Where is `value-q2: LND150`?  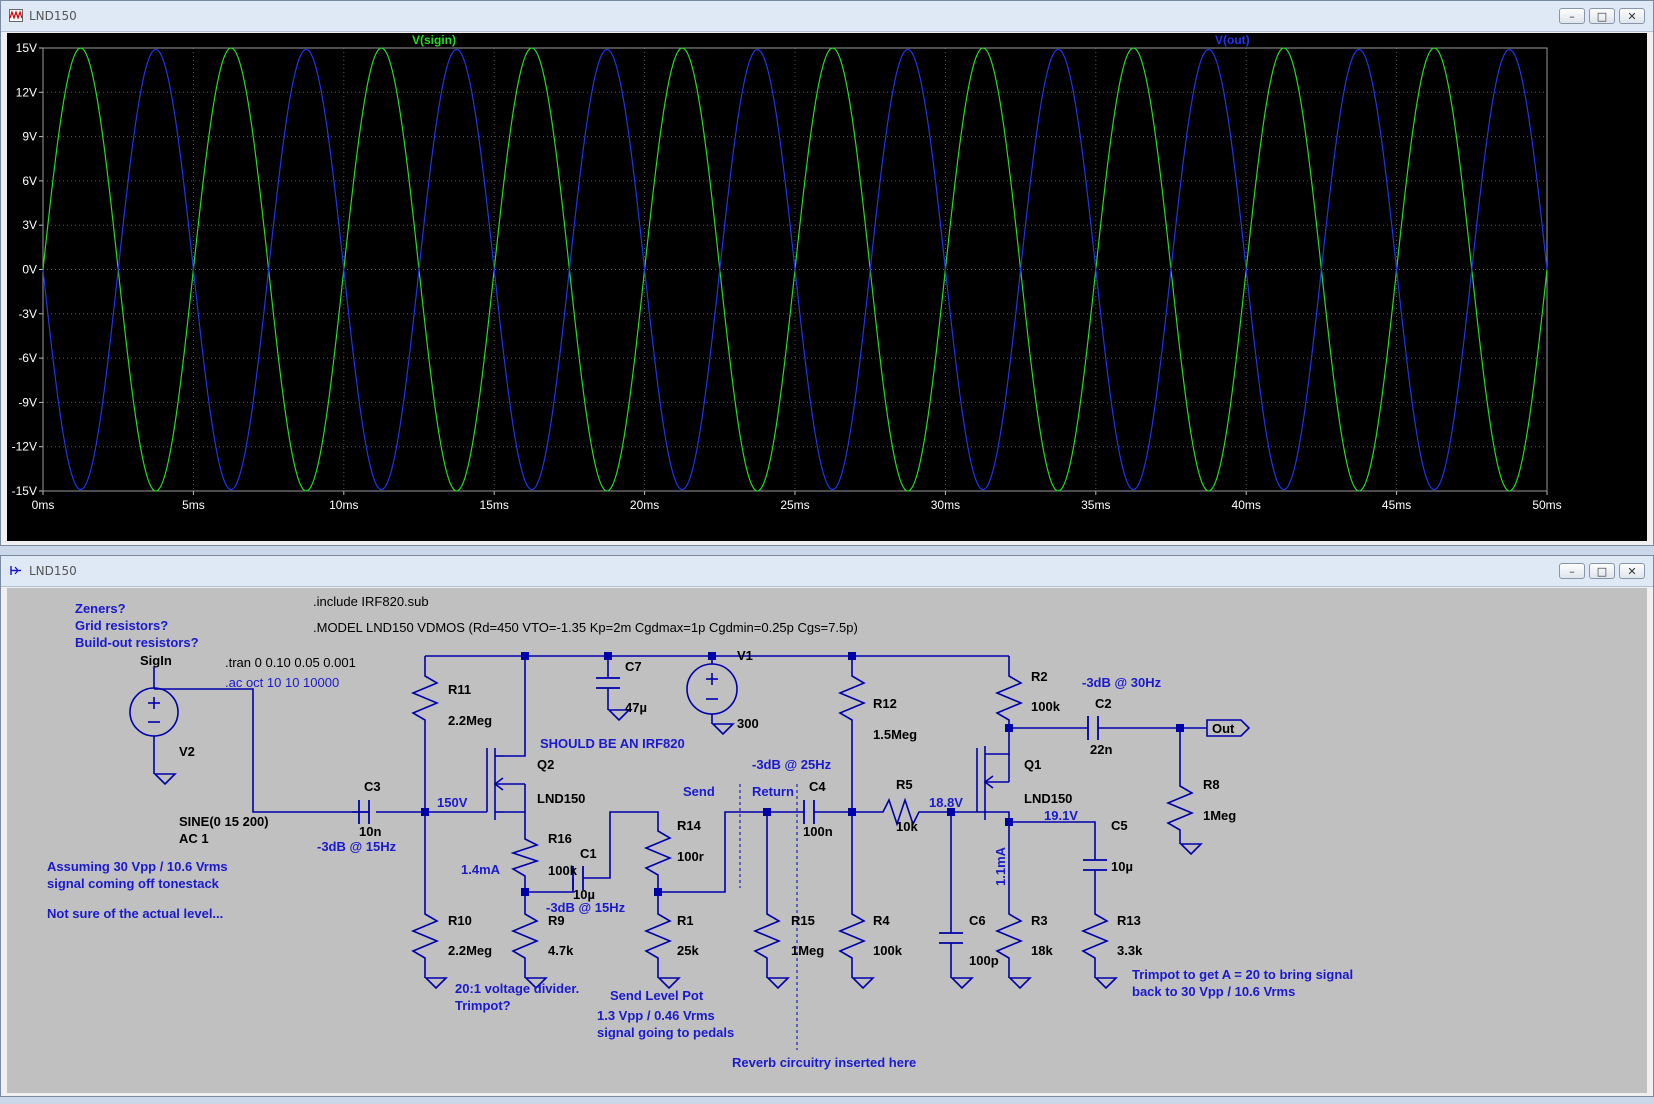 value-q2: LND150 is located at coordinates (561, 798).